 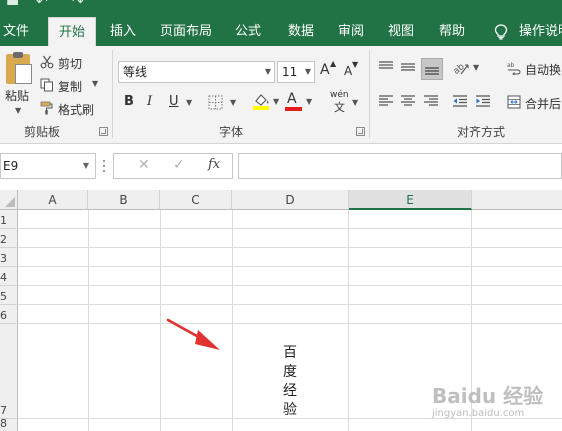 What do you see at coordinates (300, 102) in the screenshot?
I see `font-color-button: A ▼` at bounding box center [300, 102].